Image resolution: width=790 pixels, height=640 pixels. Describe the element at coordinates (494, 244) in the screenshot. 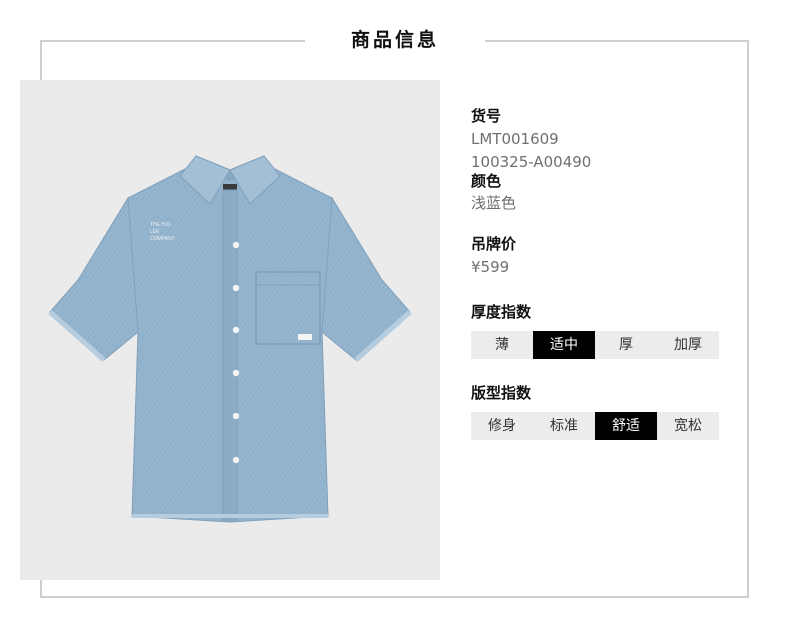

I see `price-label: 吊牌价` at that location.